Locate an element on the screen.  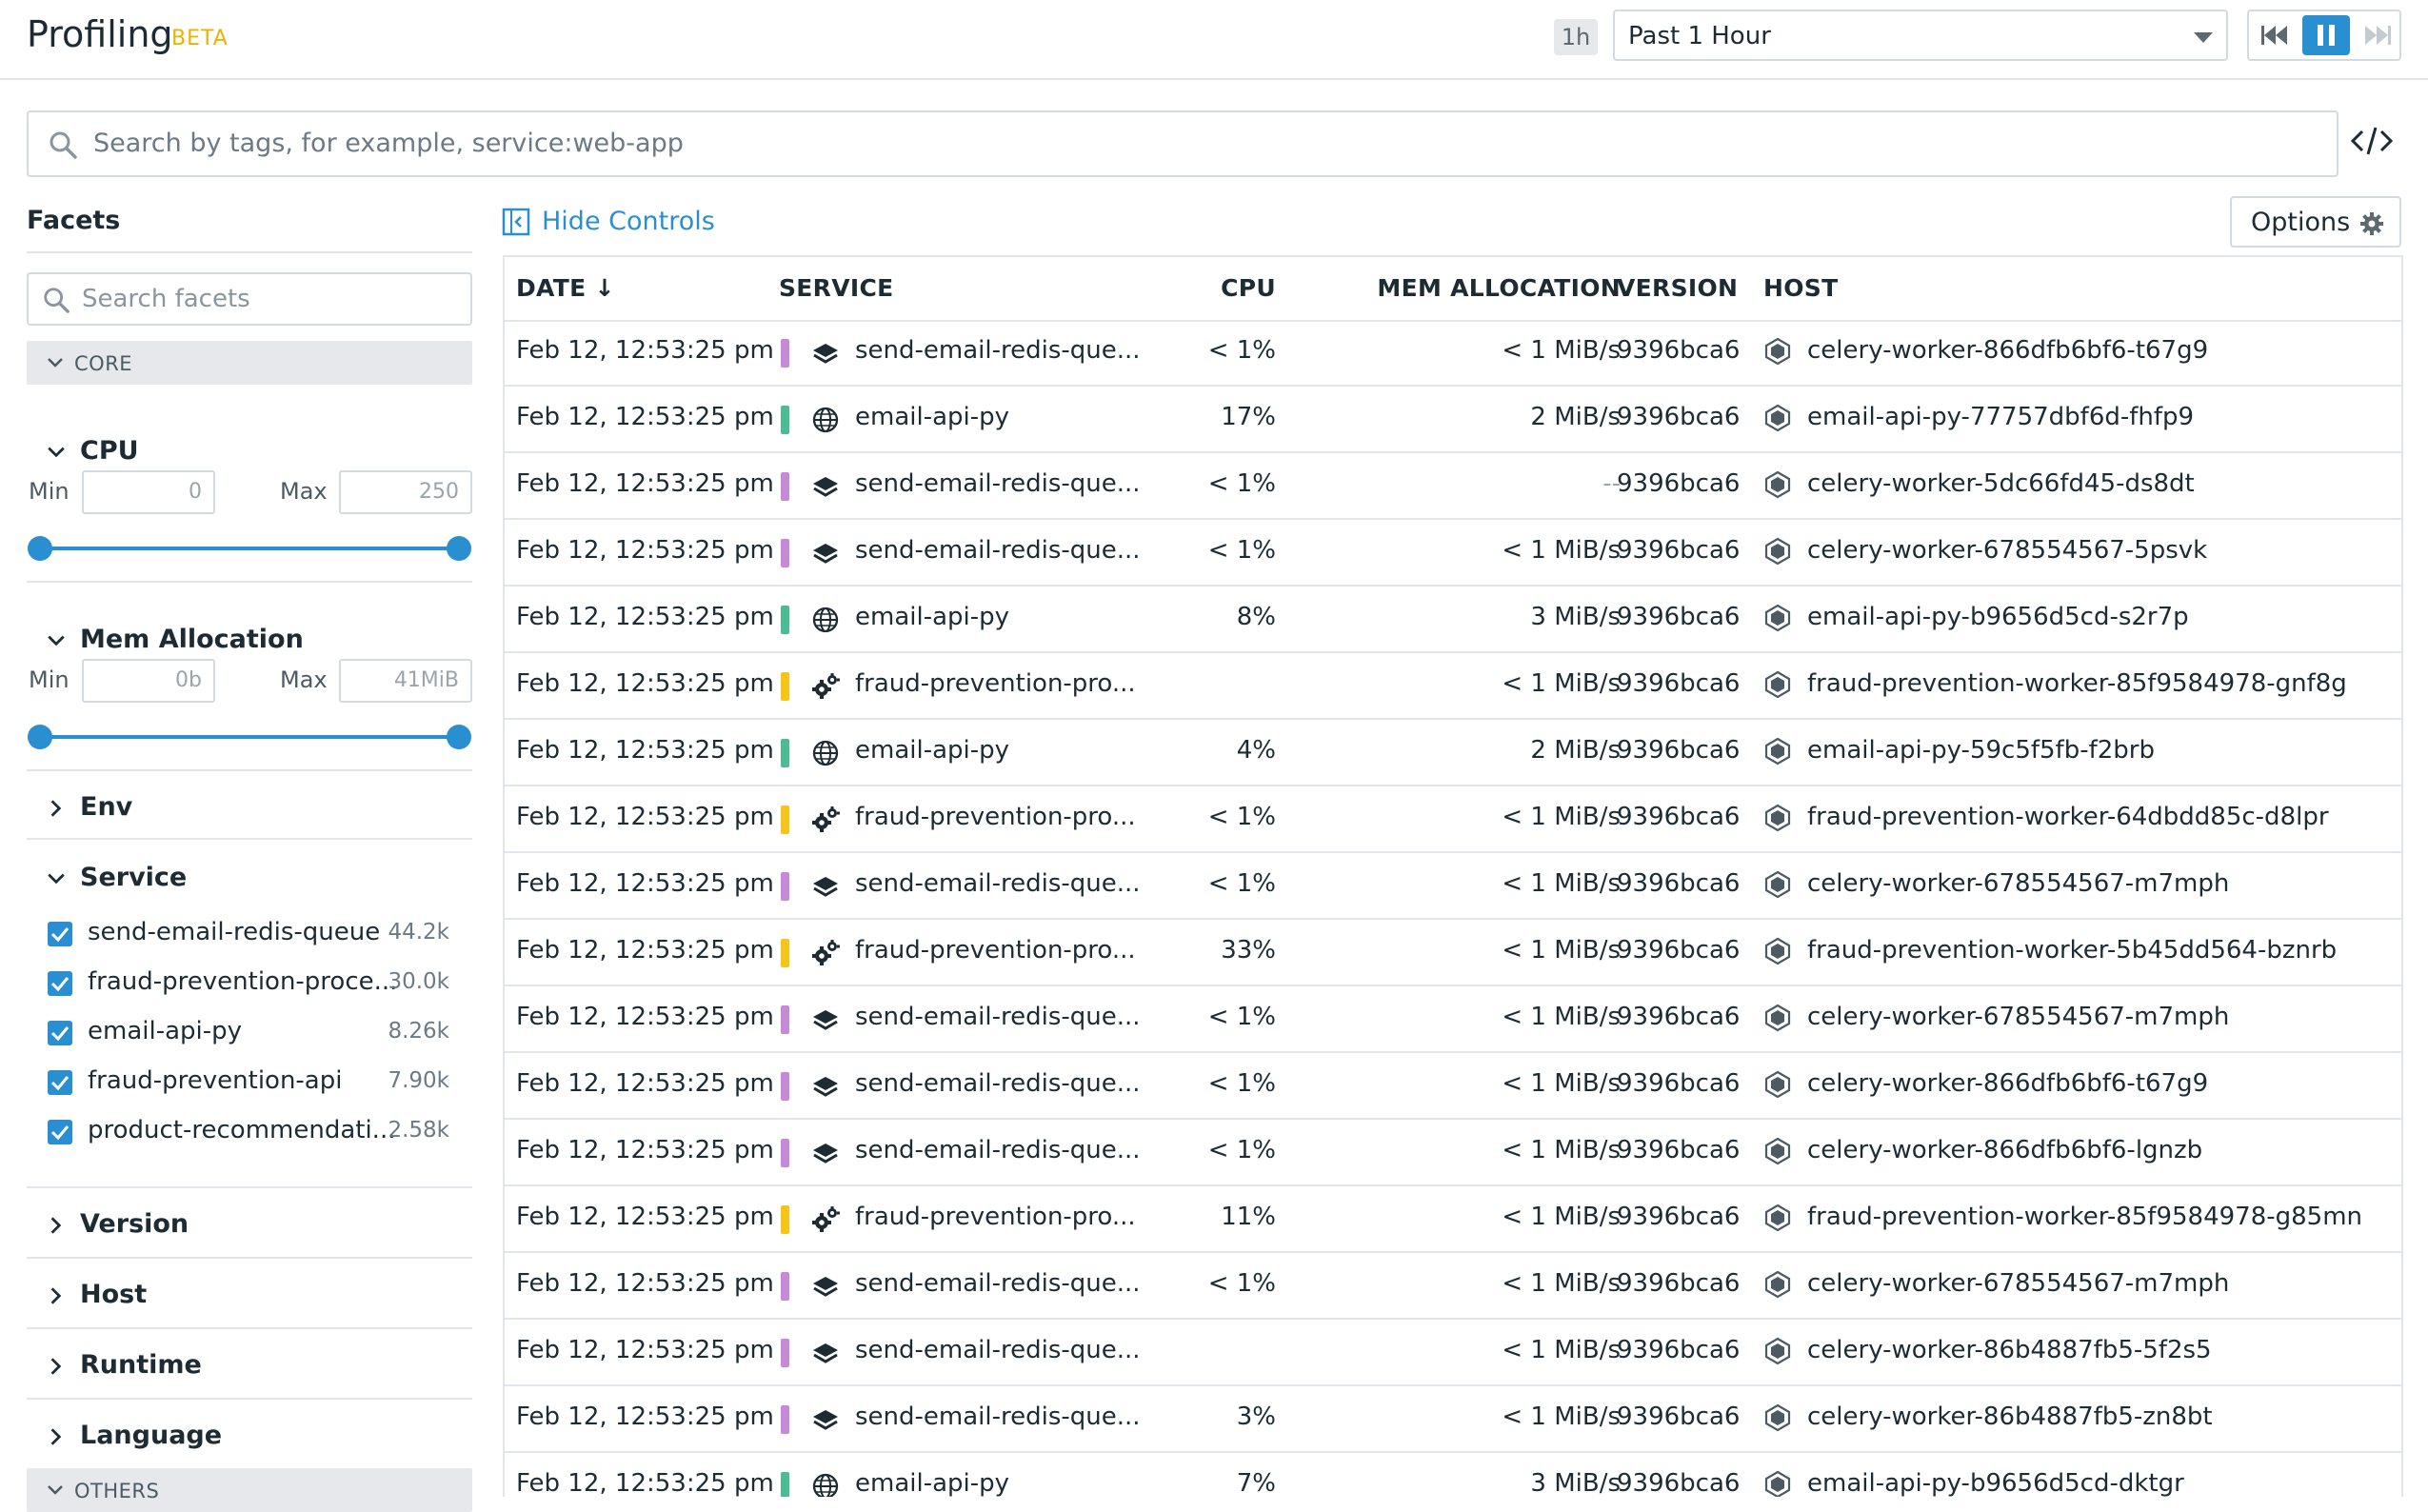
cell-host: fraud-prevention-worker-64dbdd85c-d8lpr is located at coordinates (2068, 817).